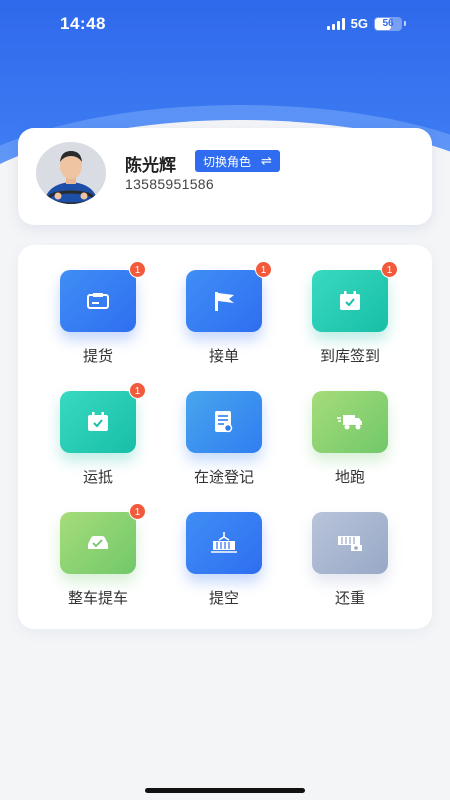 The height and width of the screenshot is (800, 450). I want to click on menu-item-in-transit: 在途登记, so click(224, 446).